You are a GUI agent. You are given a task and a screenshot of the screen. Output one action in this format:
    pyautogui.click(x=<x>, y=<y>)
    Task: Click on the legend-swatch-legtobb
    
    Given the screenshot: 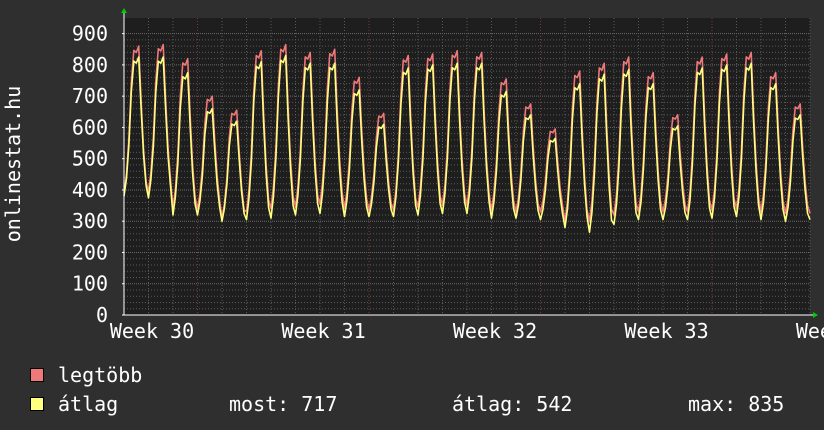 What is the action you would take?
    pyautogui.click(x=37, y=374)
    